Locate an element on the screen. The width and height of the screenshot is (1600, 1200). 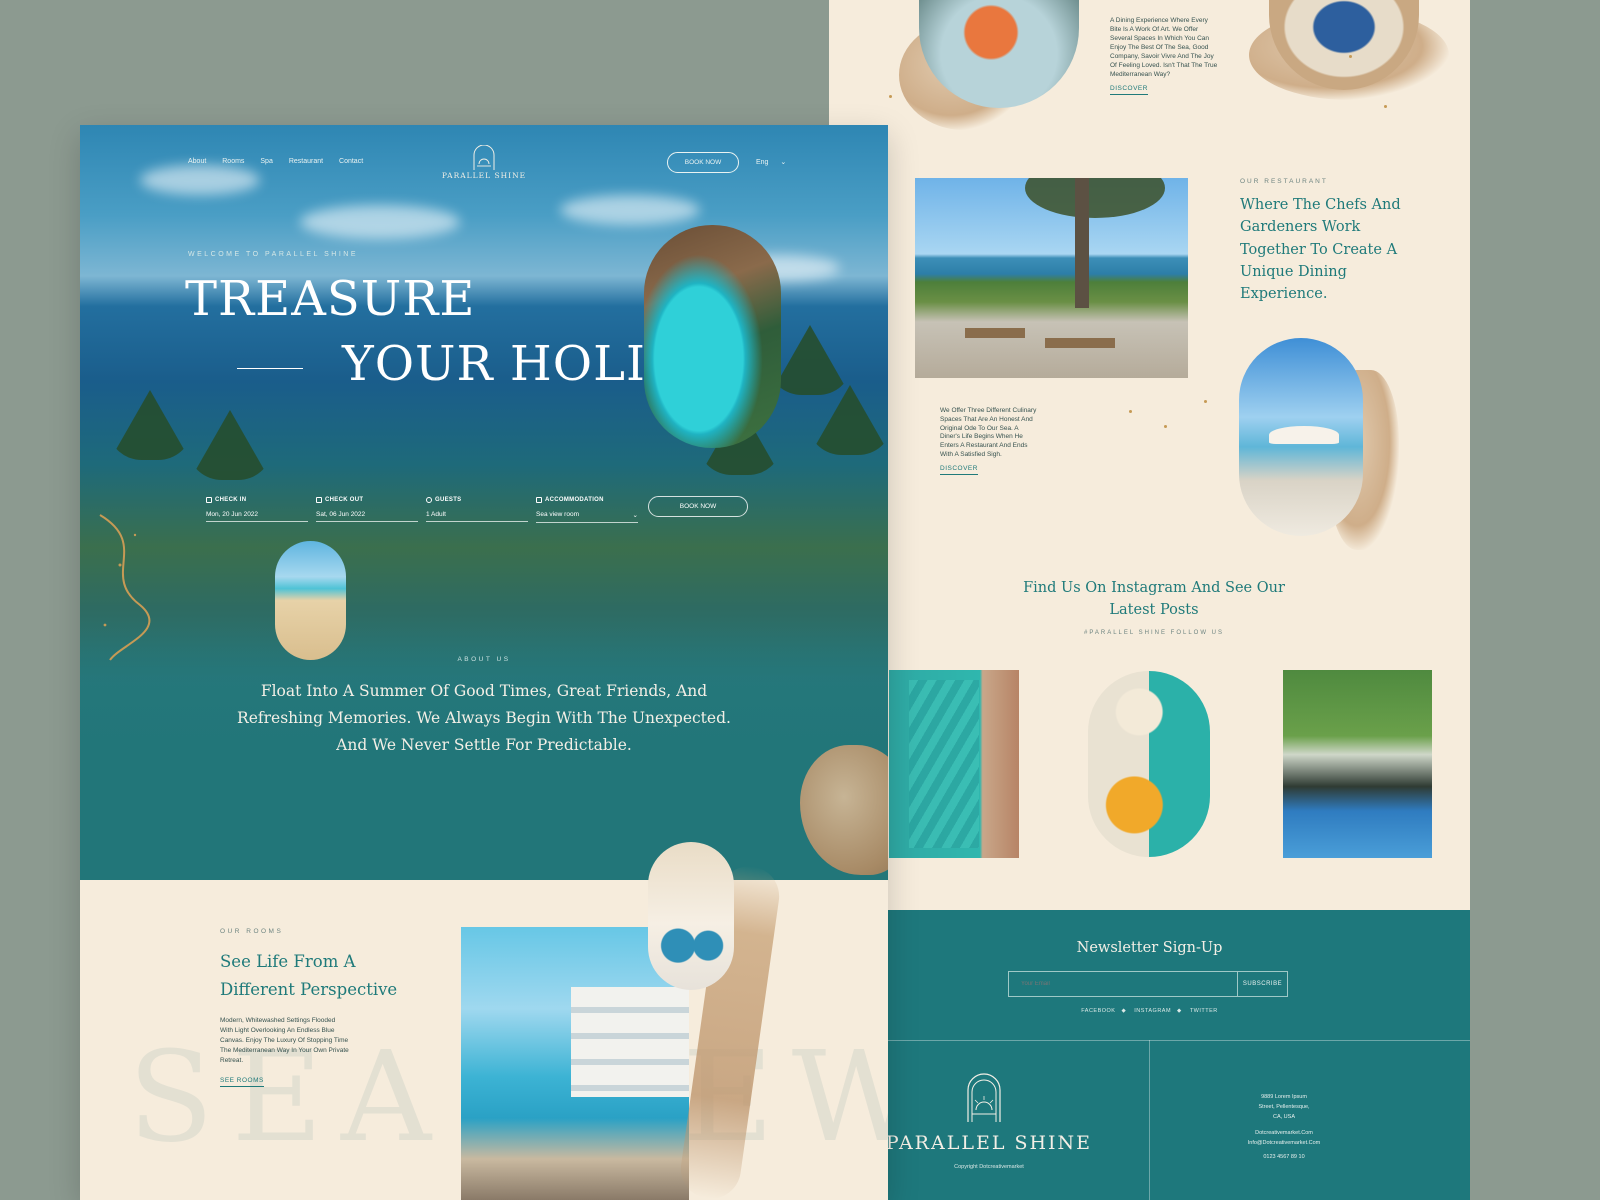
restaurant-terrace-photo is located at coordinates (1051, 278).